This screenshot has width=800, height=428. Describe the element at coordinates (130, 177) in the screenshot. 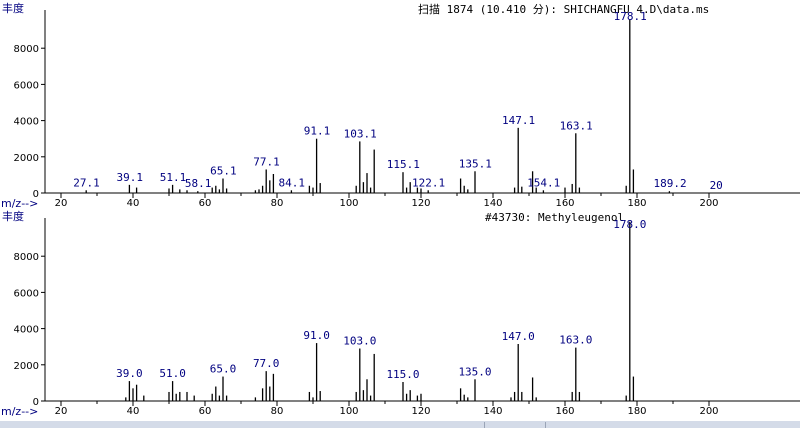

I see `panel1-peak-label: 39.1` at that location.